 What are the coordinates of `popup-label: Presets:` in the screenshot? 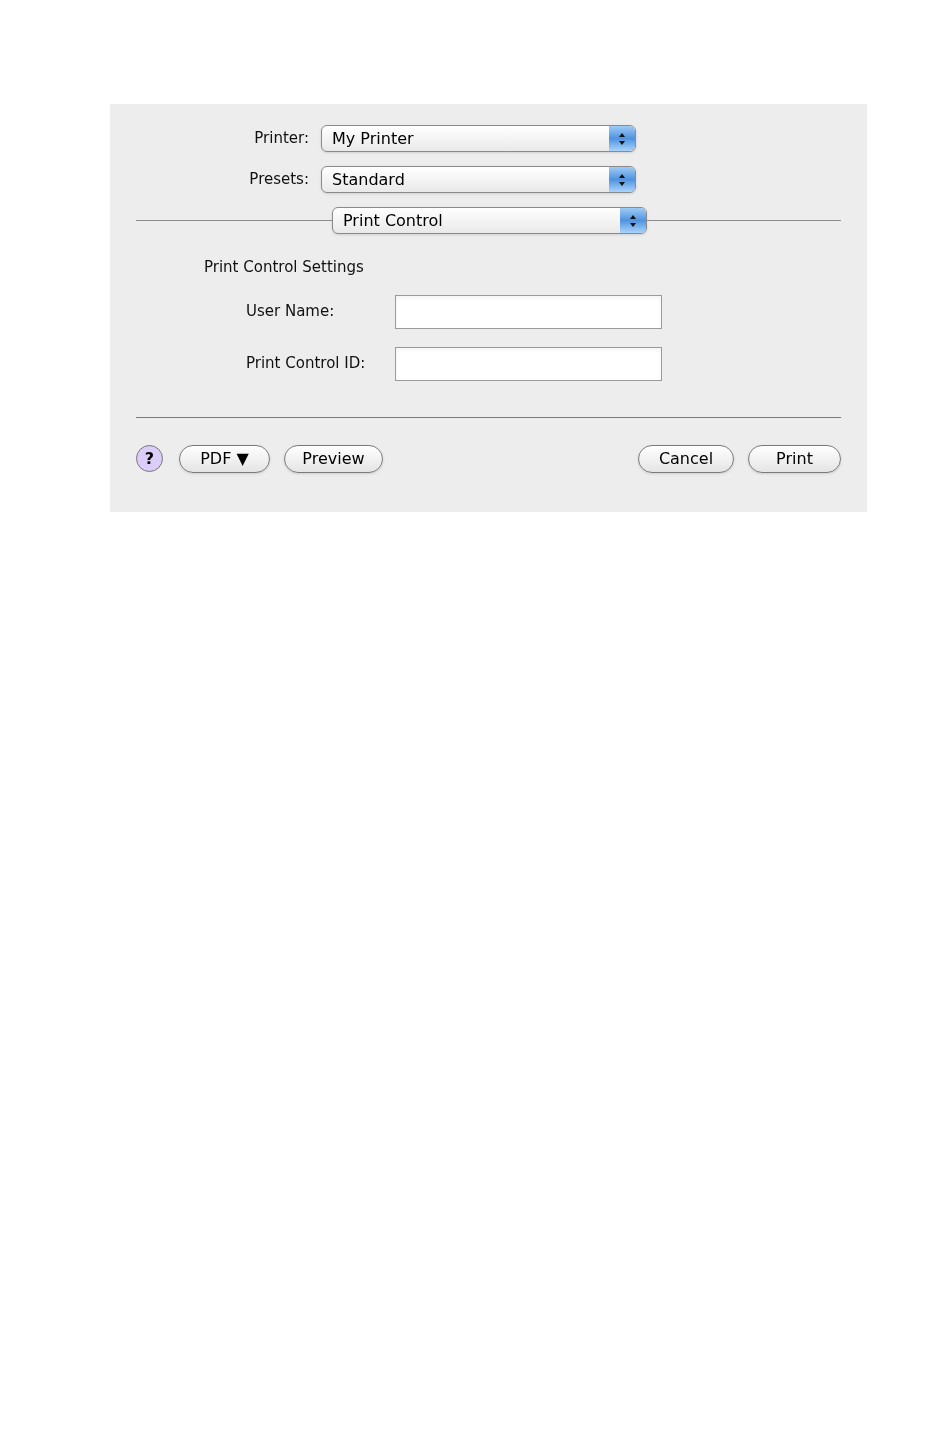 It's located at (279, 180).